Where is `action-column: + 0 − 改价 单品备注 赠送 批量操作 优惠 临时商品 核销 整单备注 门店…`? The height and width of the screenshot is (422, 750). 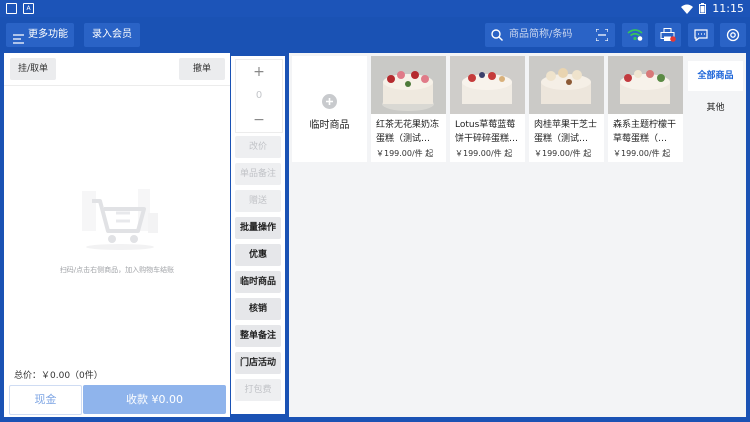 action-column: + 0 − 改价 单品备注 赠送 批量操作 优惠 临时商品 核销 整单备注 门店… is located at coordinates (258, 235).